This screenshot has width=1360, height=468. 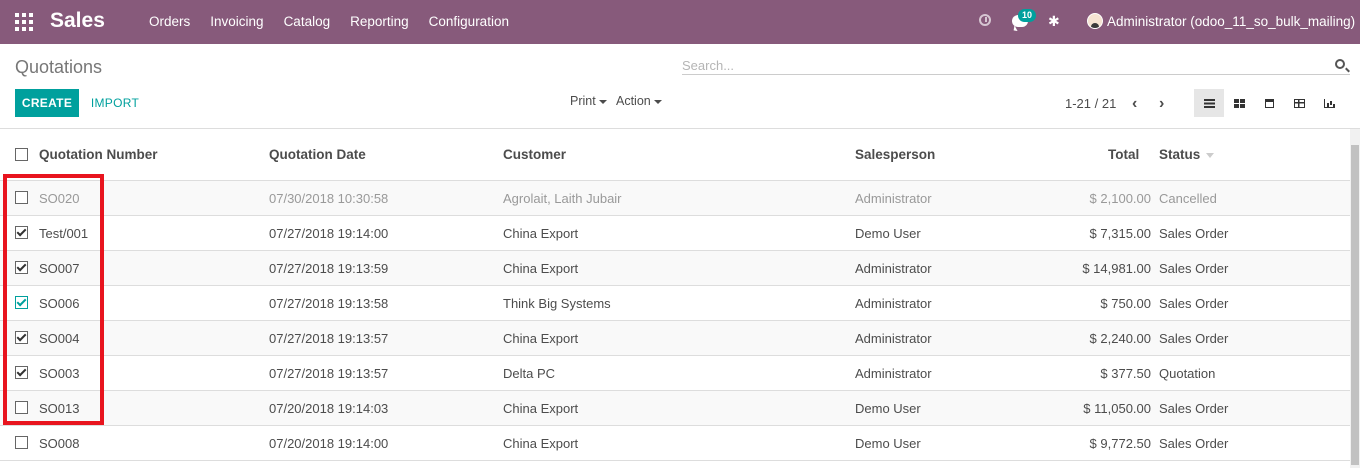 What do you see at coordinates (169, 21) in the screenshot?
I see `menu-orders: Orders` at bounding box center [169, 21].